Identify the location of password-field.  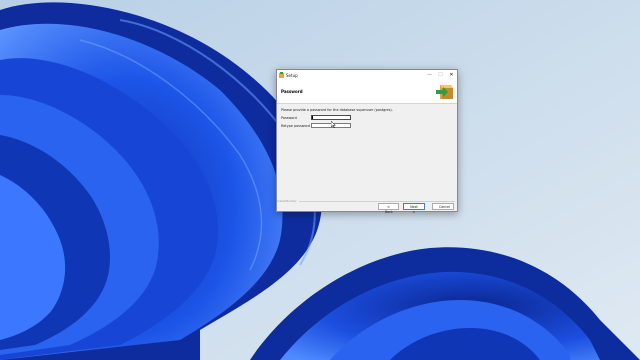
(331, 117).